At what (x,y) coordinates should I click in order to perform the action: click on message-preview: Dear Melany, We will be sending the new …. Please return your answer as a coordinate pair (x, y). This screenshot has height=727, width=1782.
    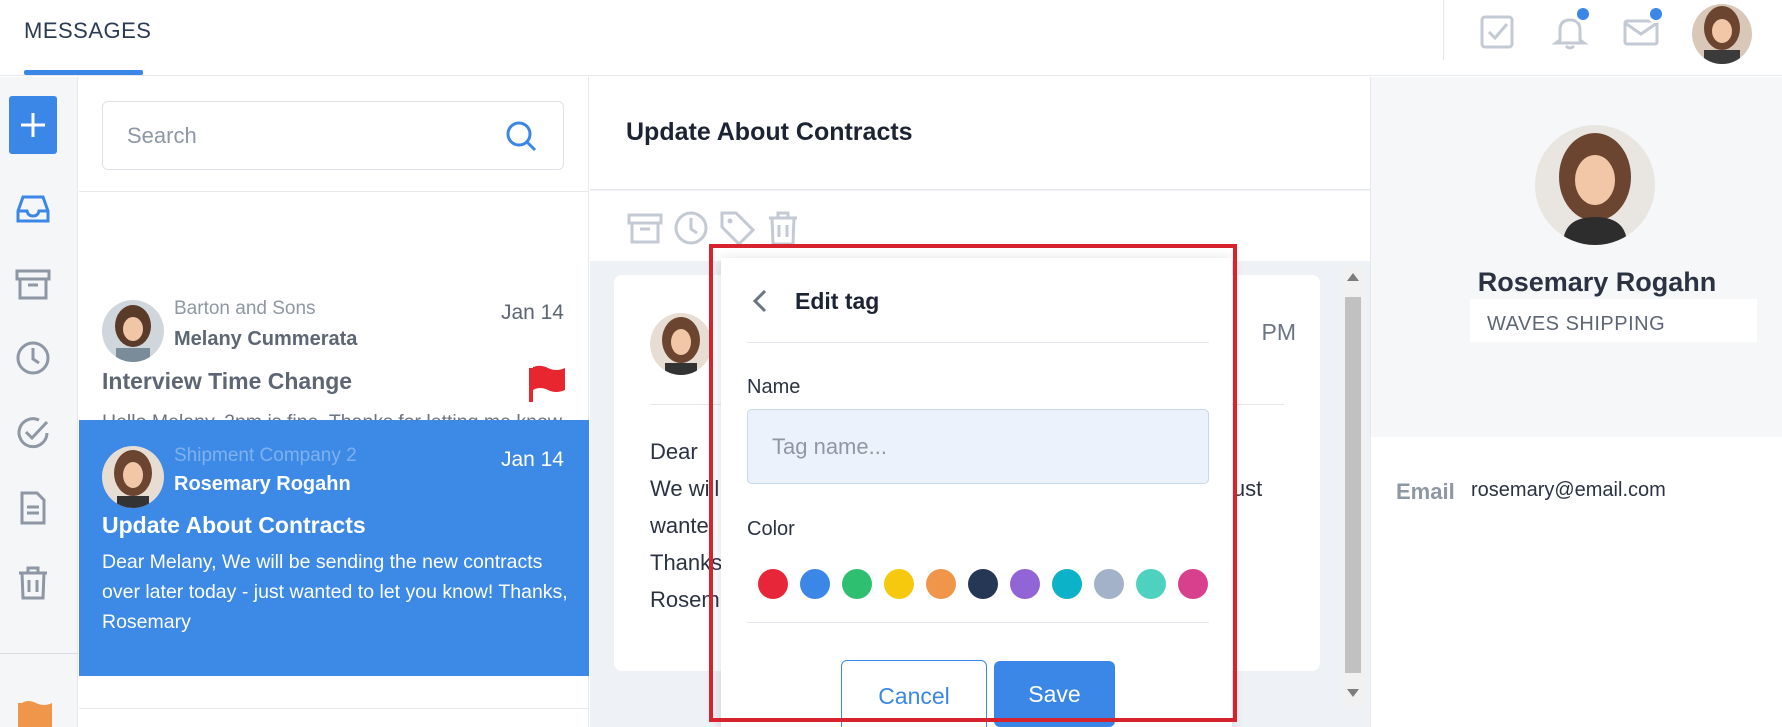
    Looking at the image, I should click on (335, 592).